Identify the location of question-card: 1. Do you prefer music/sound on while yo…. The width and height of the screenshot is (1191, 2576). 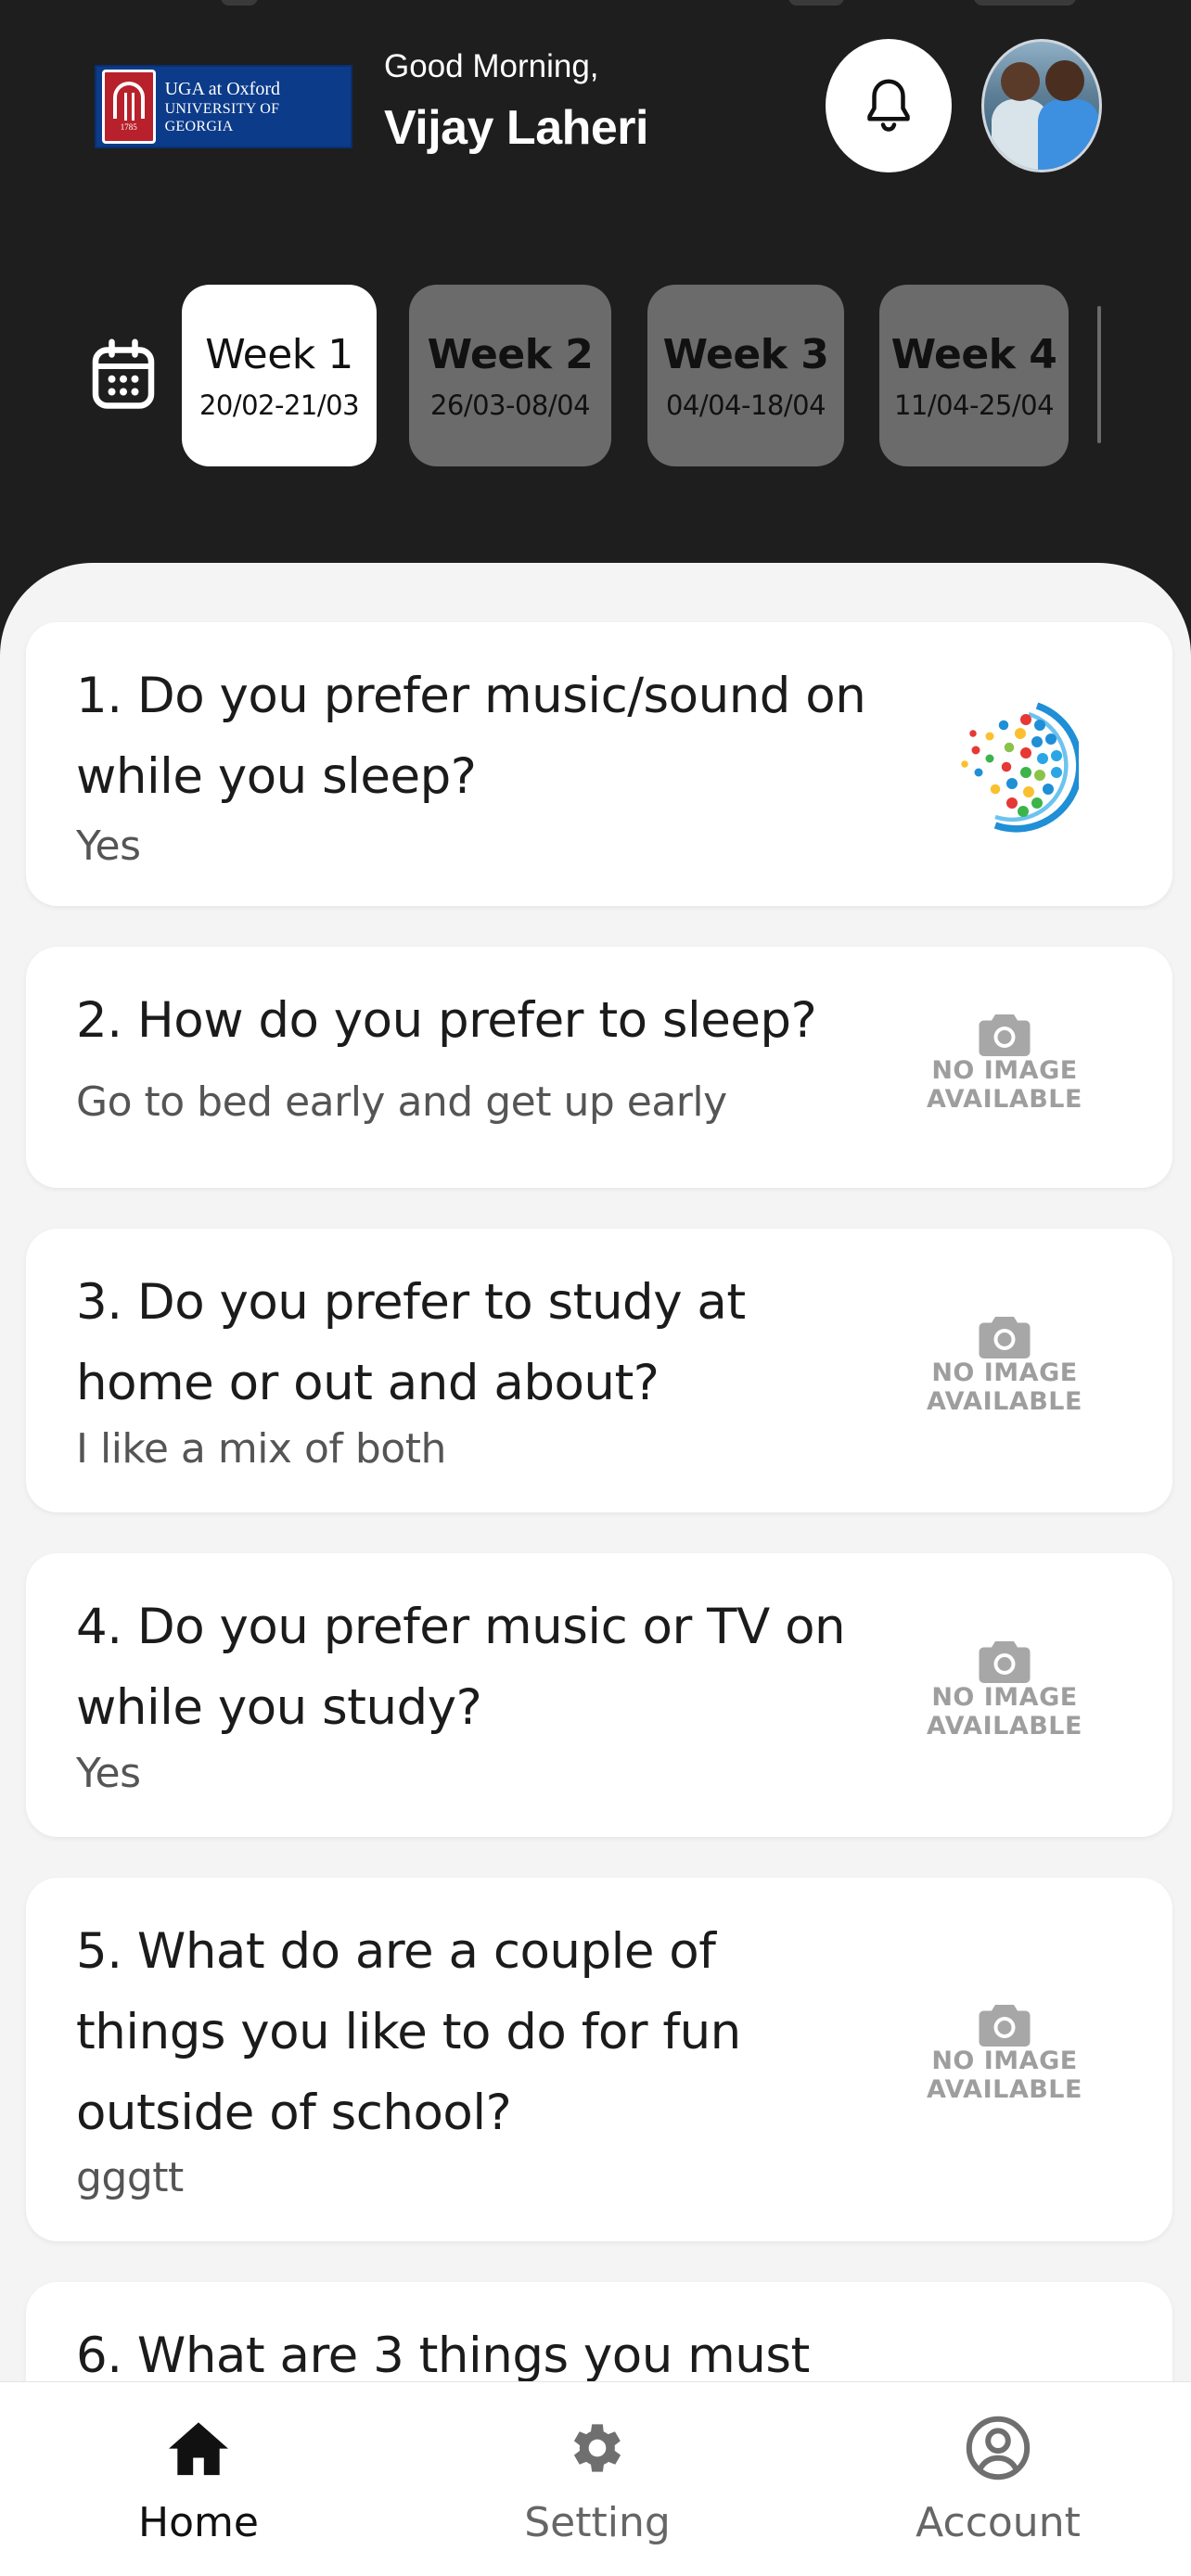
(599, 764).